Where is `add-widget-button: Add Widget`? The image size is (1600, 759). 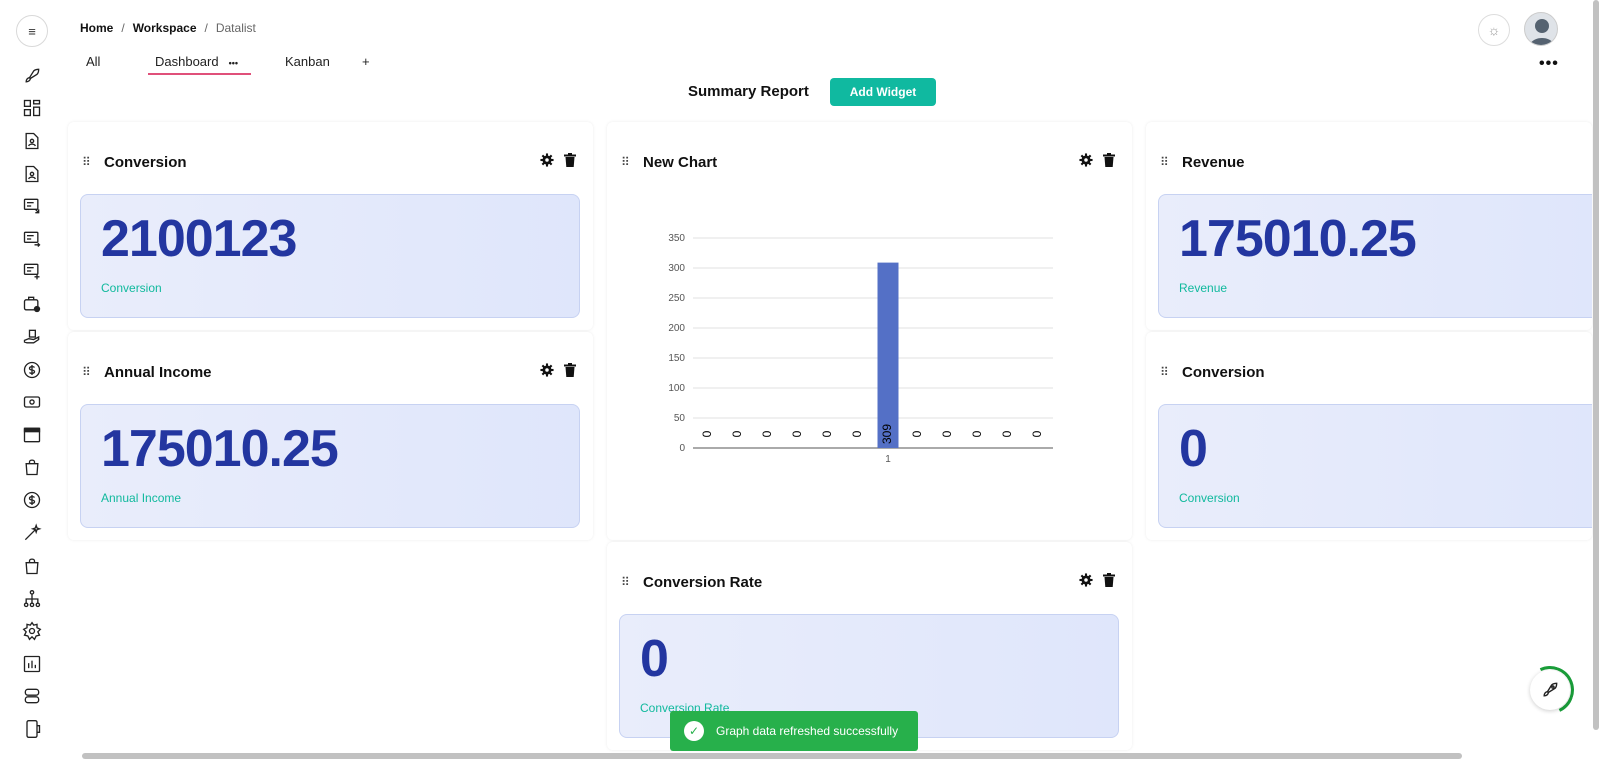 add-widget-button: Add Widget is located at coordinates (883, 92).